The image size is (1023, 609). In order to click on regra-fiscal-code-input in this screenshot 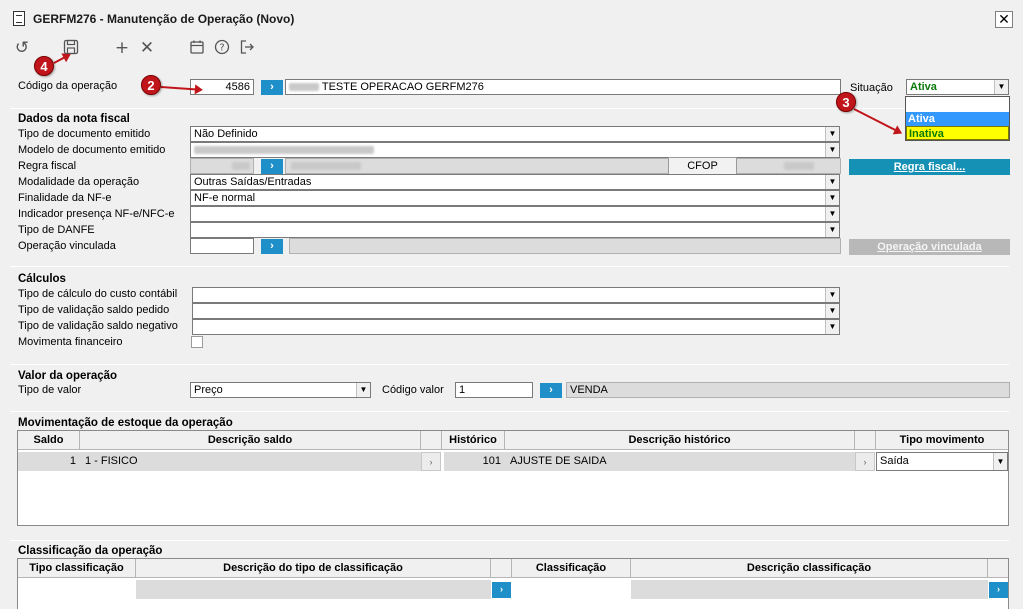, I will do `click(222, 166)`.